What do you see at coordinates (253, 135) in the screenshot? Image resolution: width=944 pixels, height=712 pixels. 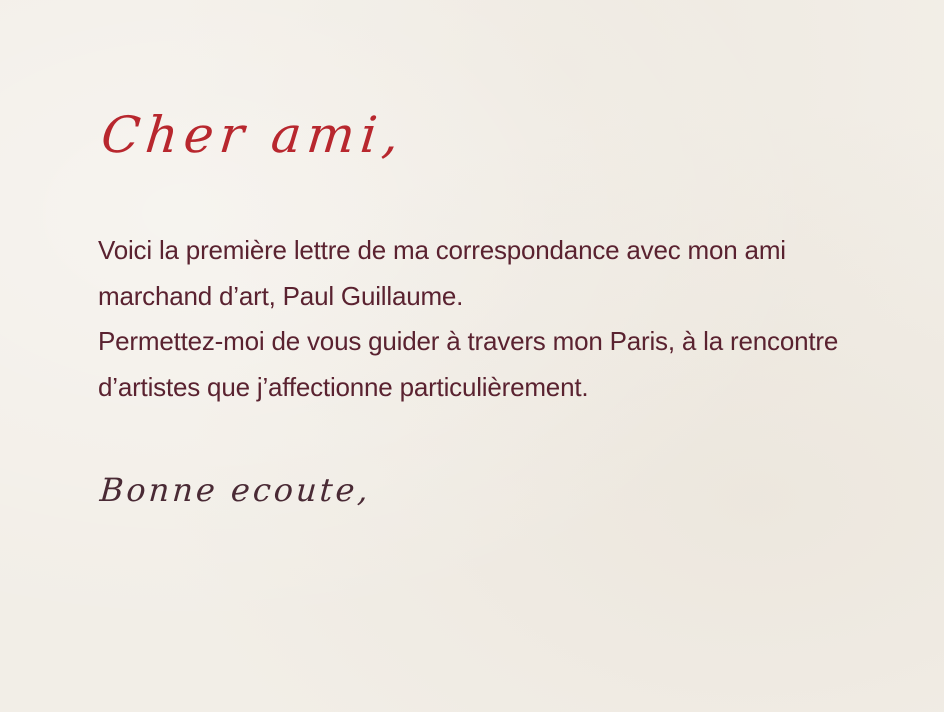 I see `letter-greeting: Cher ami,` at bounding box center [253, 135].